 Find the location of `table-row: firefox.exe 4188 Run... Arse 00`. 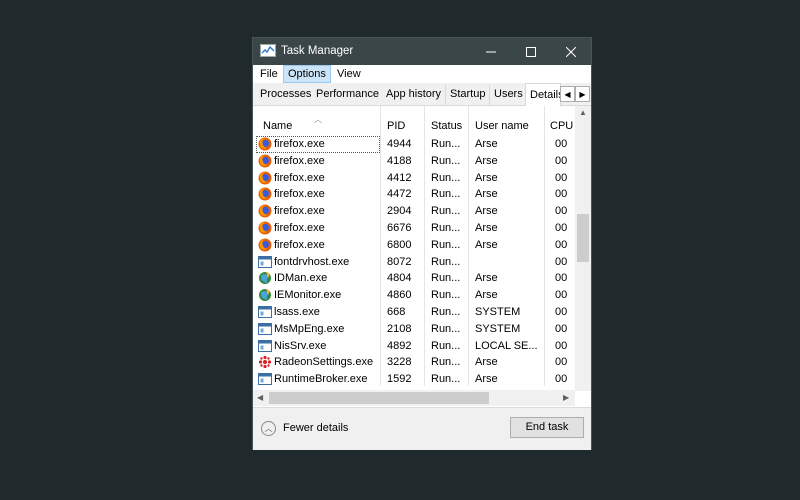

table-row: firefox.exe 4188 Run... Arse 00 is located at coordinates (414, 161).